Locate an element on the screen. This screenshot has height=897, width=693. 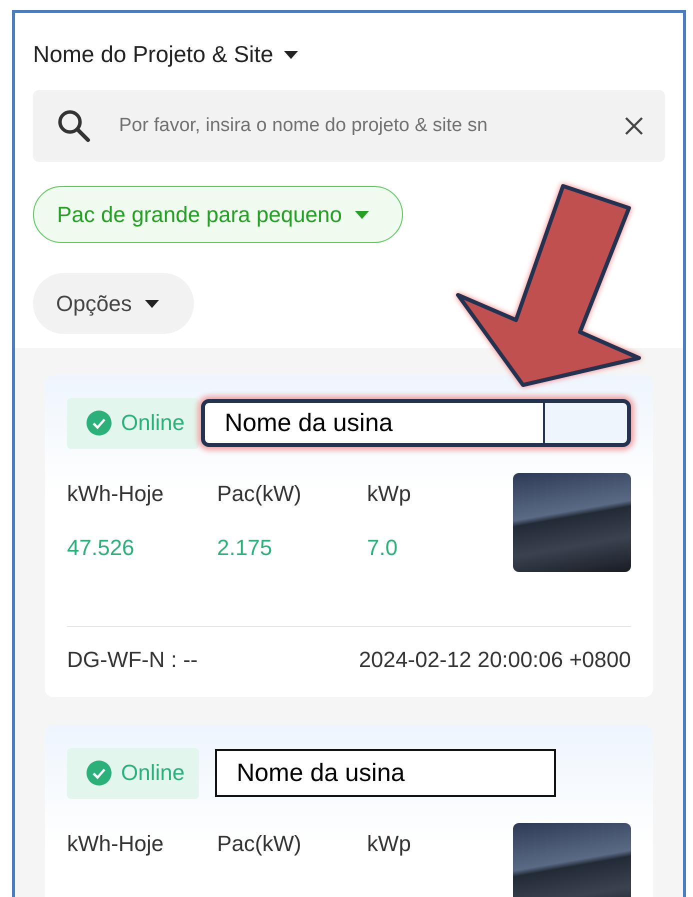
metric-value: 7.0 is located at coordinates (383, 548).